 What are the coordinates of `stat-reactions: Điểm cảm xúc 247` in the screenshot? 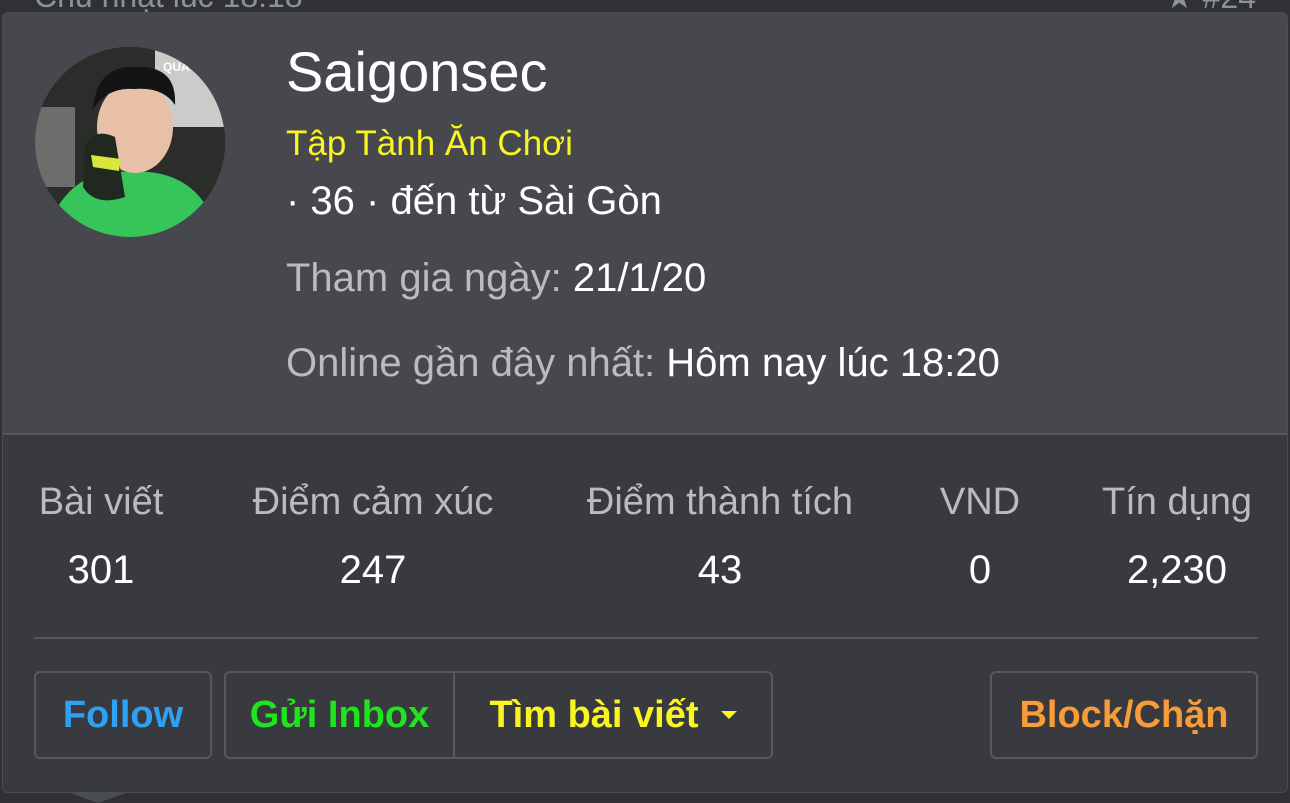 It's located at (373, 537).